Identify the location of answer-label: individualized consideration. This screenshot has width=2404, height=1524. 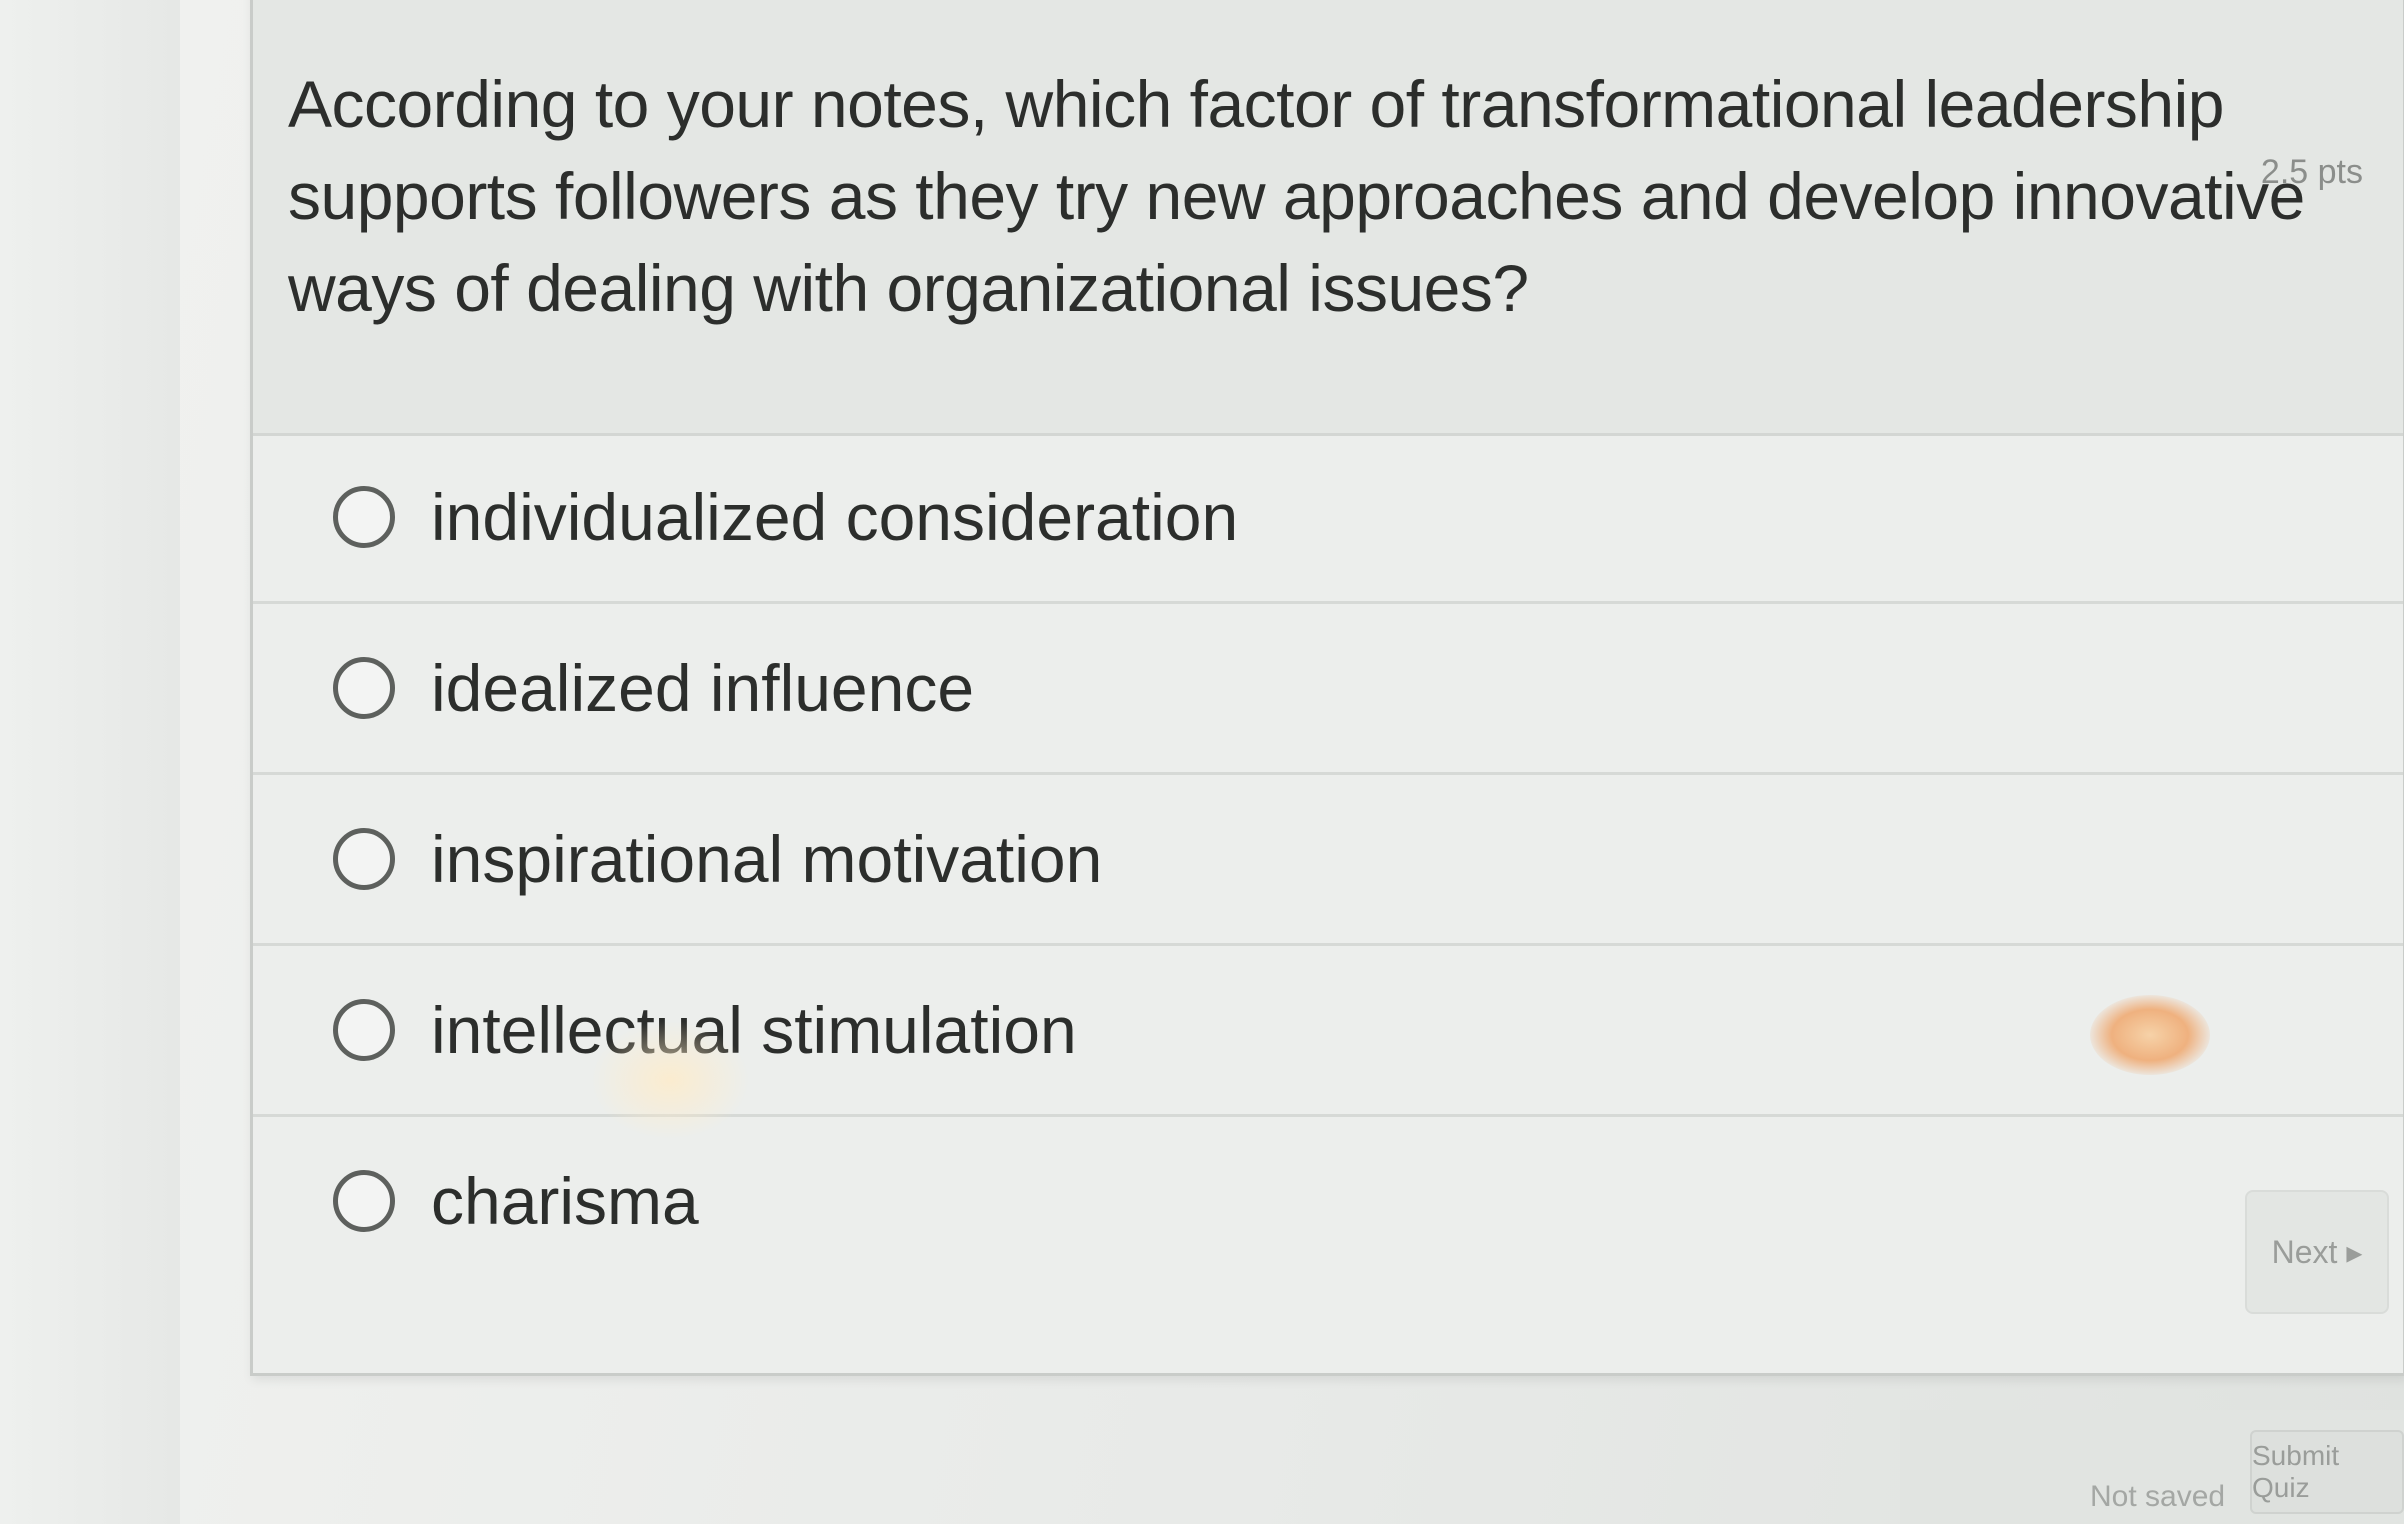
(835, 517).